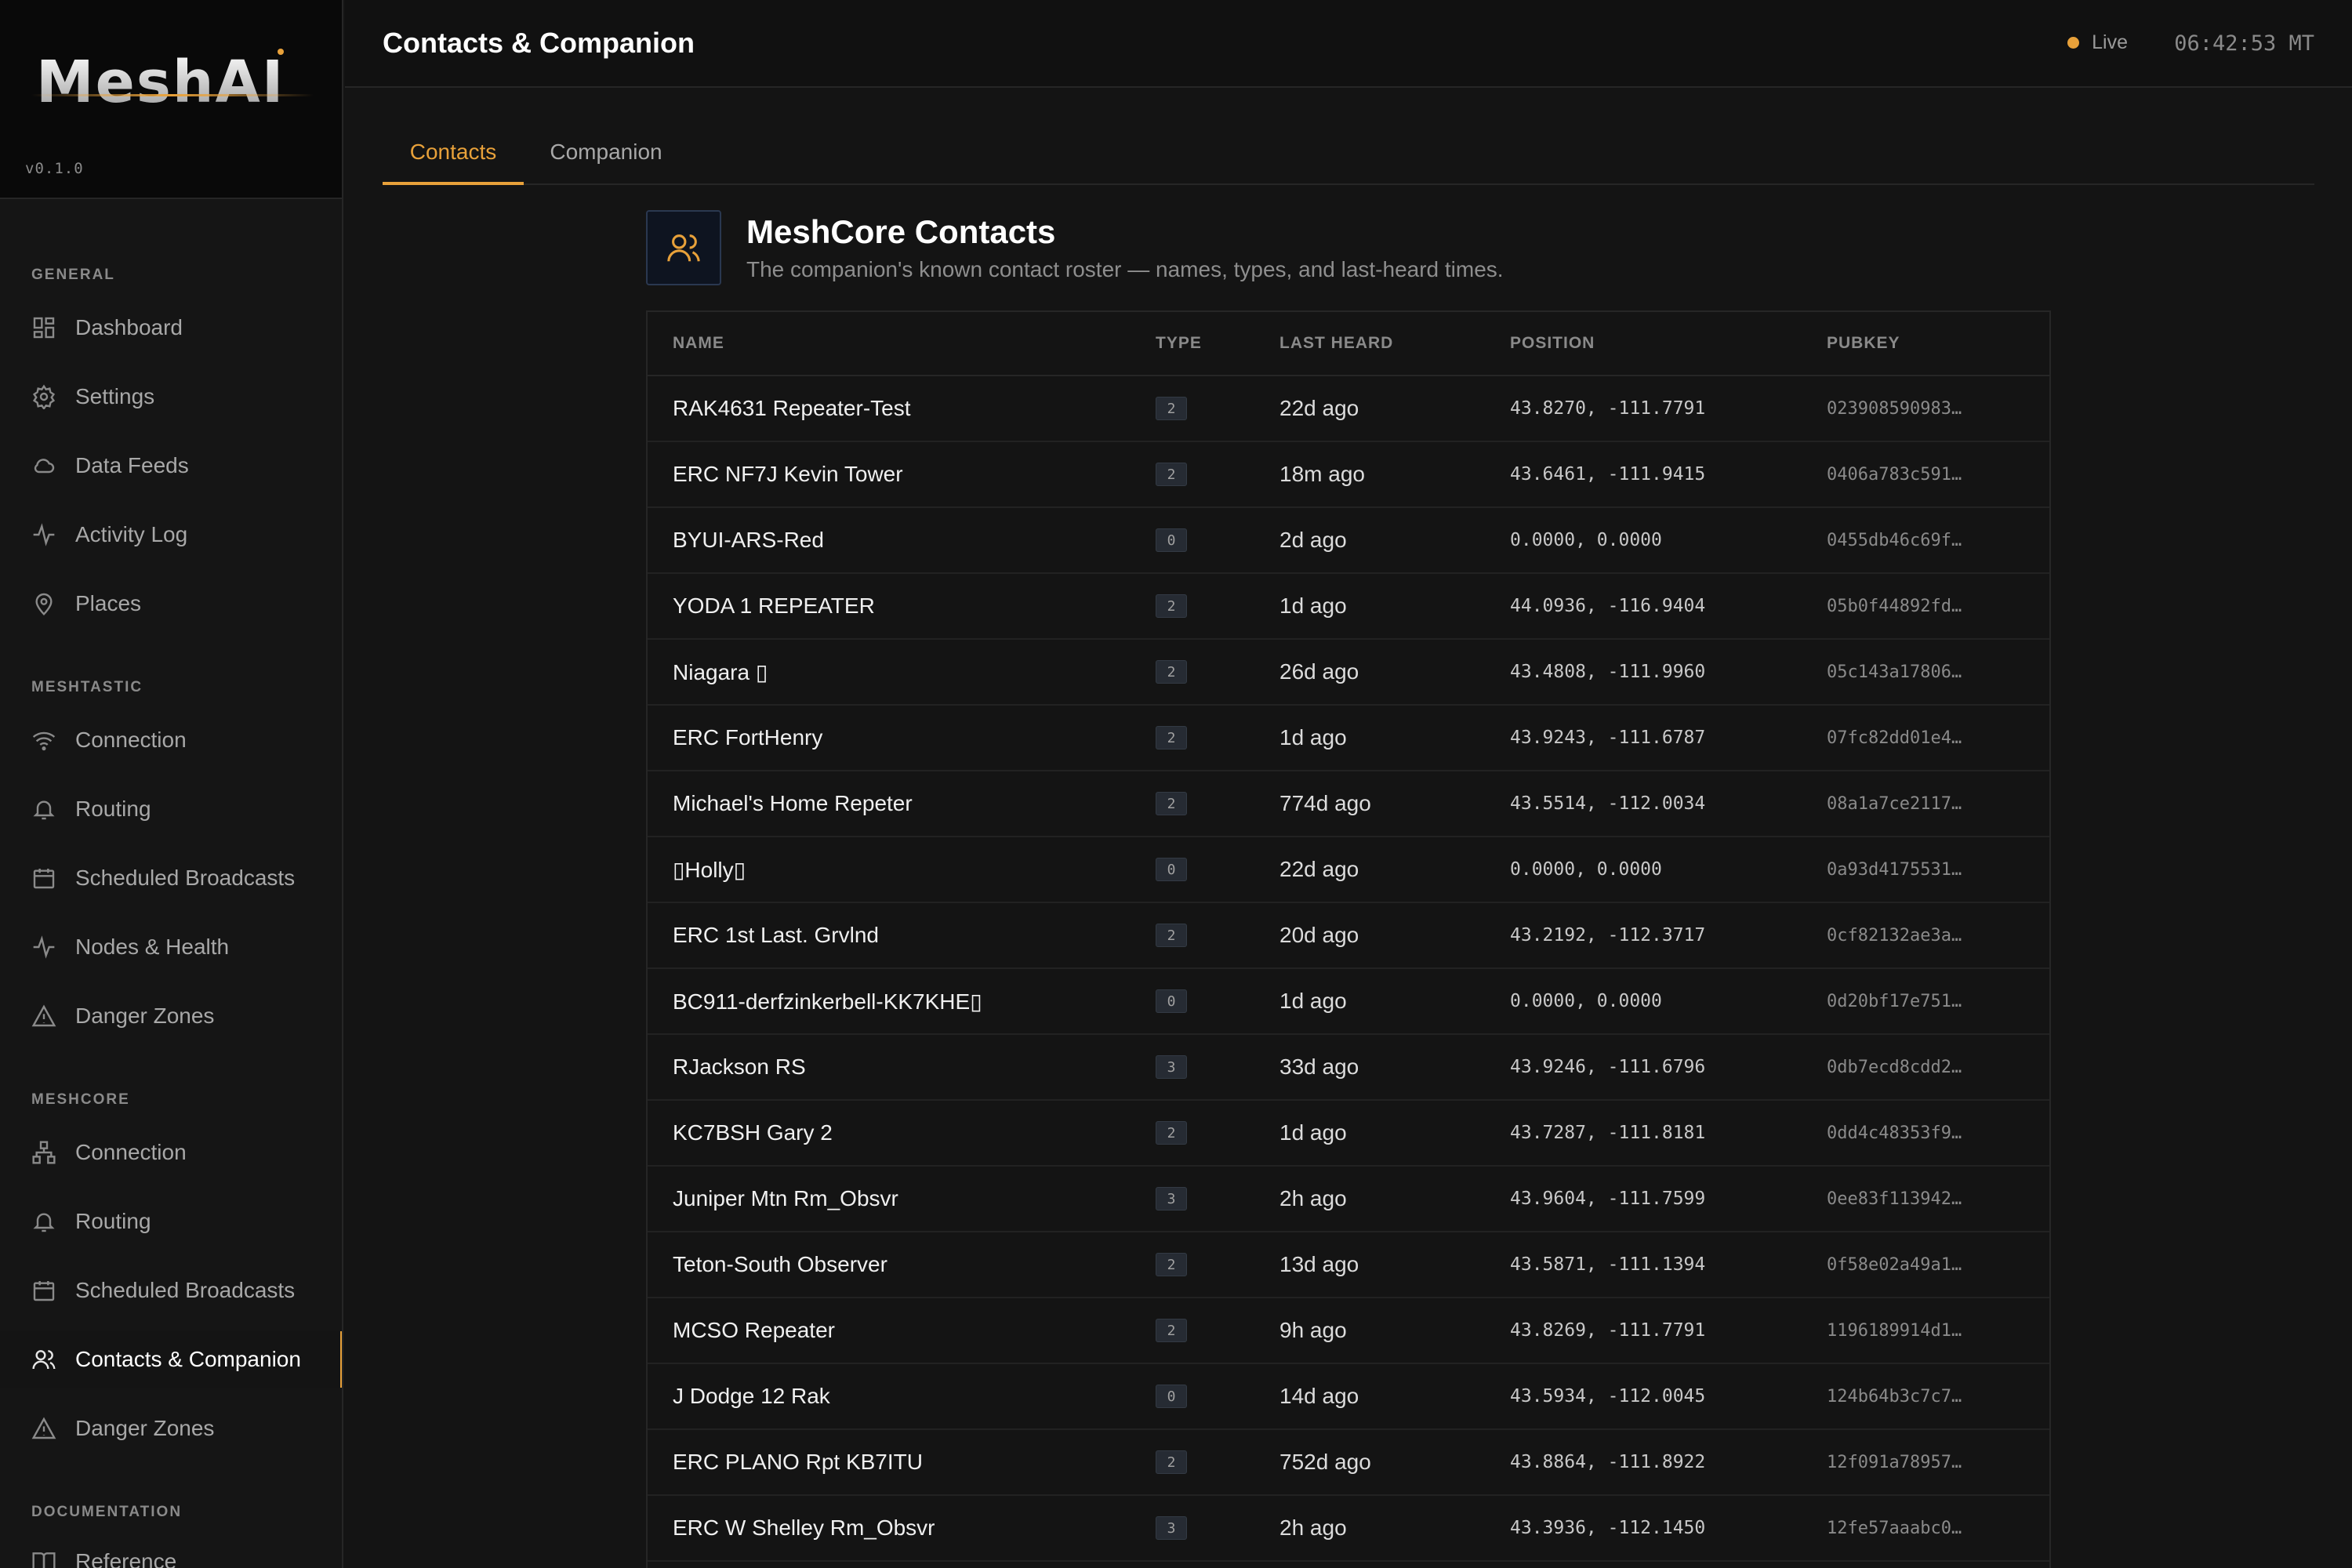 This screenshot has width=2352, height=1568. What do you see at coordinates (1313, 1132) in the screenshot?
I see `contact-last-heard: 1d ago` at bounding box center [1313, 1132].